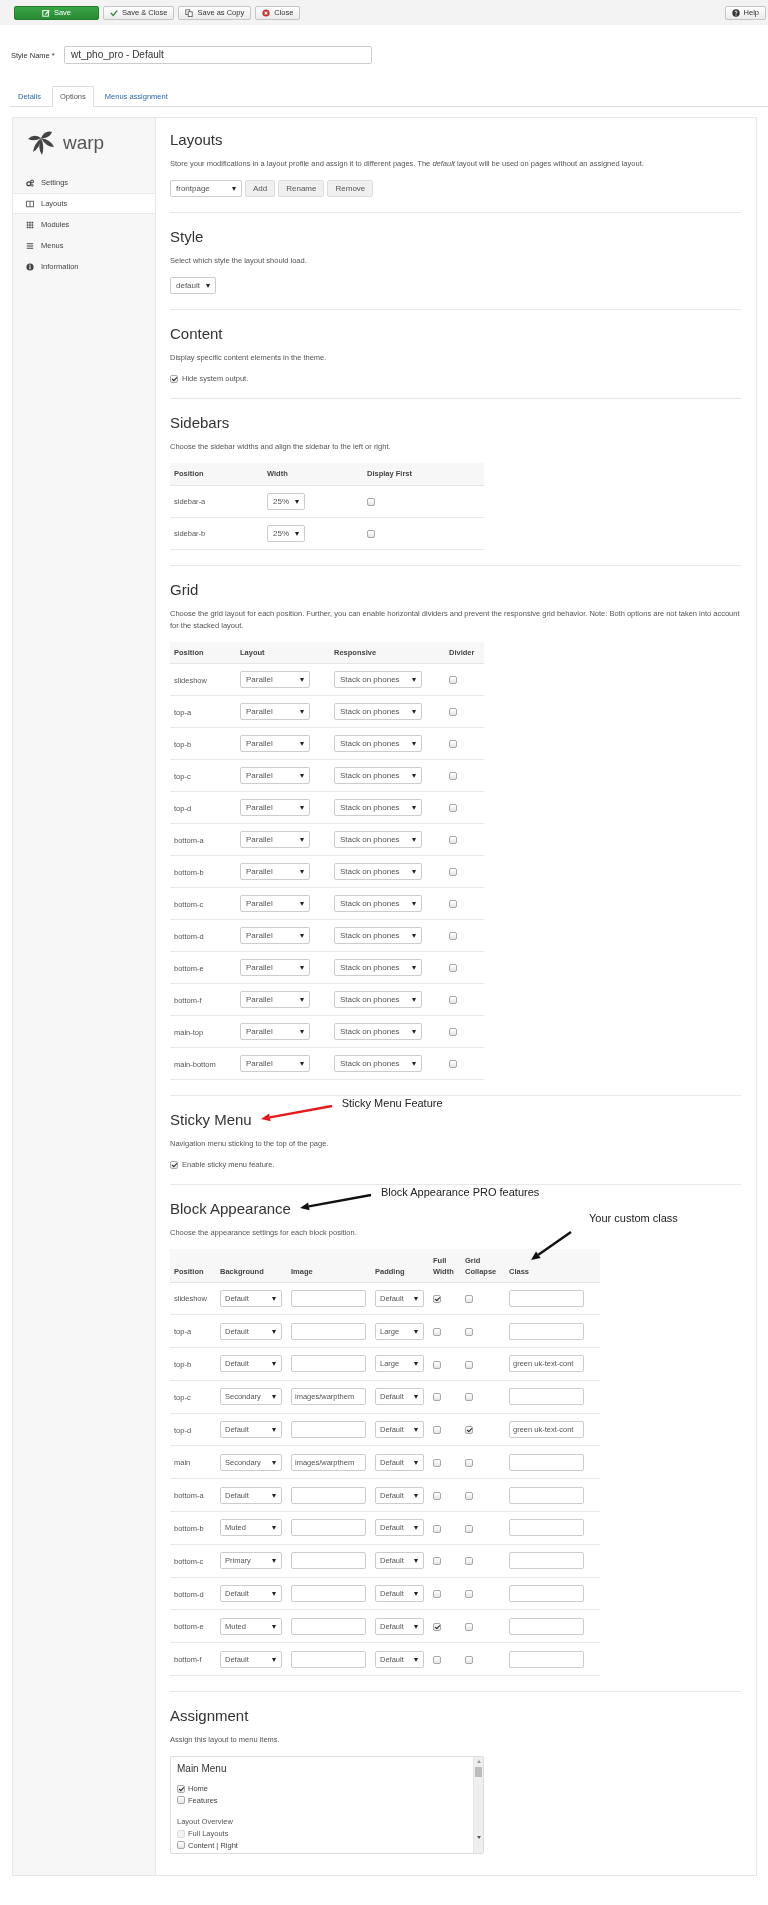  What do you see at coordinates (260, 188) in the screenshot?
I see `button: Add` at bounding box center [260, 188].